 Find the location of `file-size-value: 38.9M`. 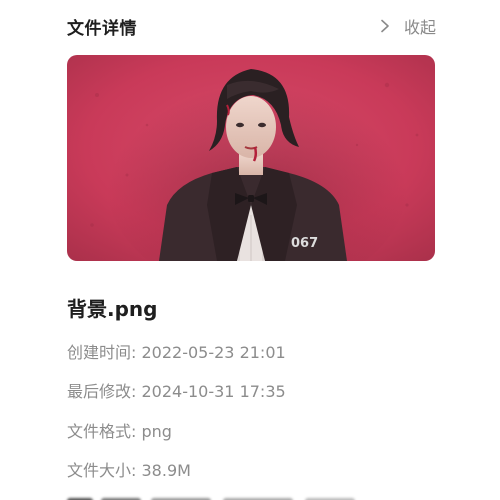

file-size-value: 38.9M is located at coordinates (166, 470).